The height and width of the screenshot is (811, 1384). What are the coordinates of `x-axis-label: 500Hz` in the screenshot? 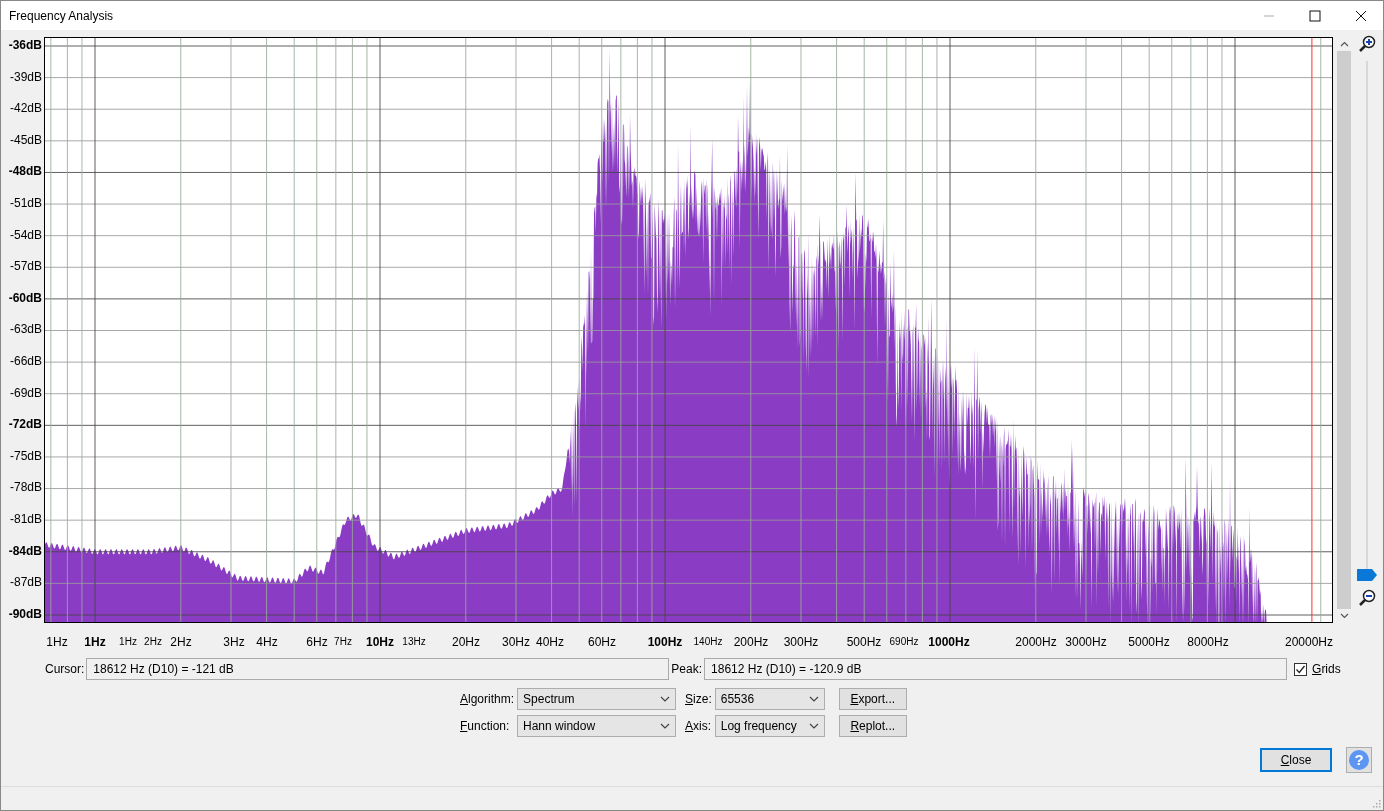 It's located at (864, 642).